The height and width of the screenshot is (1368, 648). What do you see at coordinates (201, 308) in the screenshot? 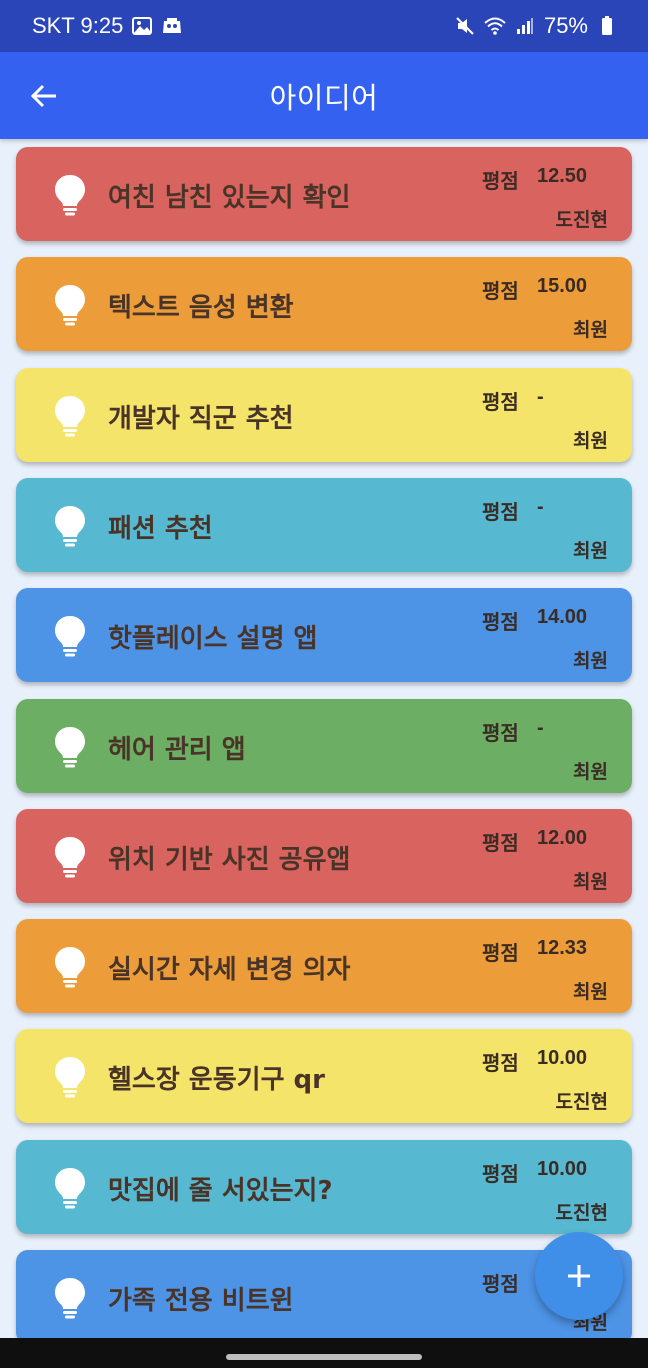
I see `idea-title: 텍스트 음성 변환` at bounding box center [201, 308].